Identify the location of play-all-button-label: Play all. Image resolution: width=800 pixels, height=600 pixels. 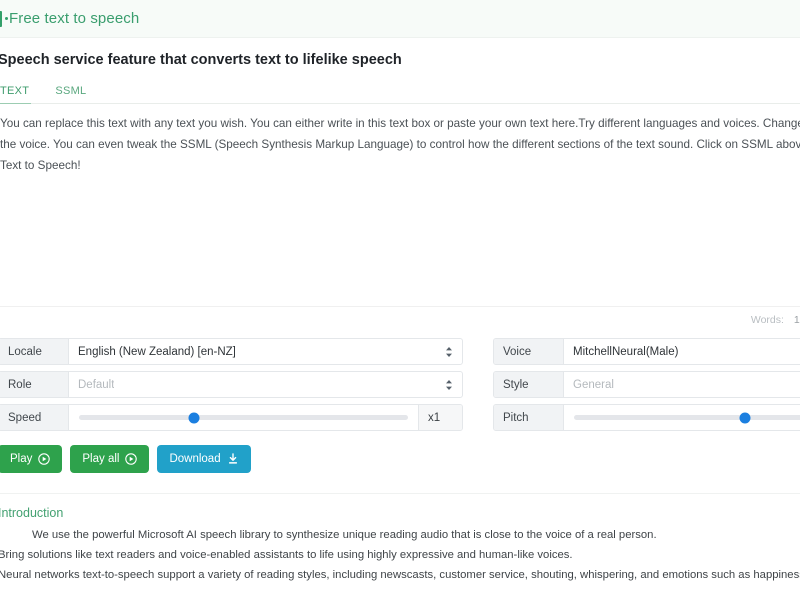
(101, 459).